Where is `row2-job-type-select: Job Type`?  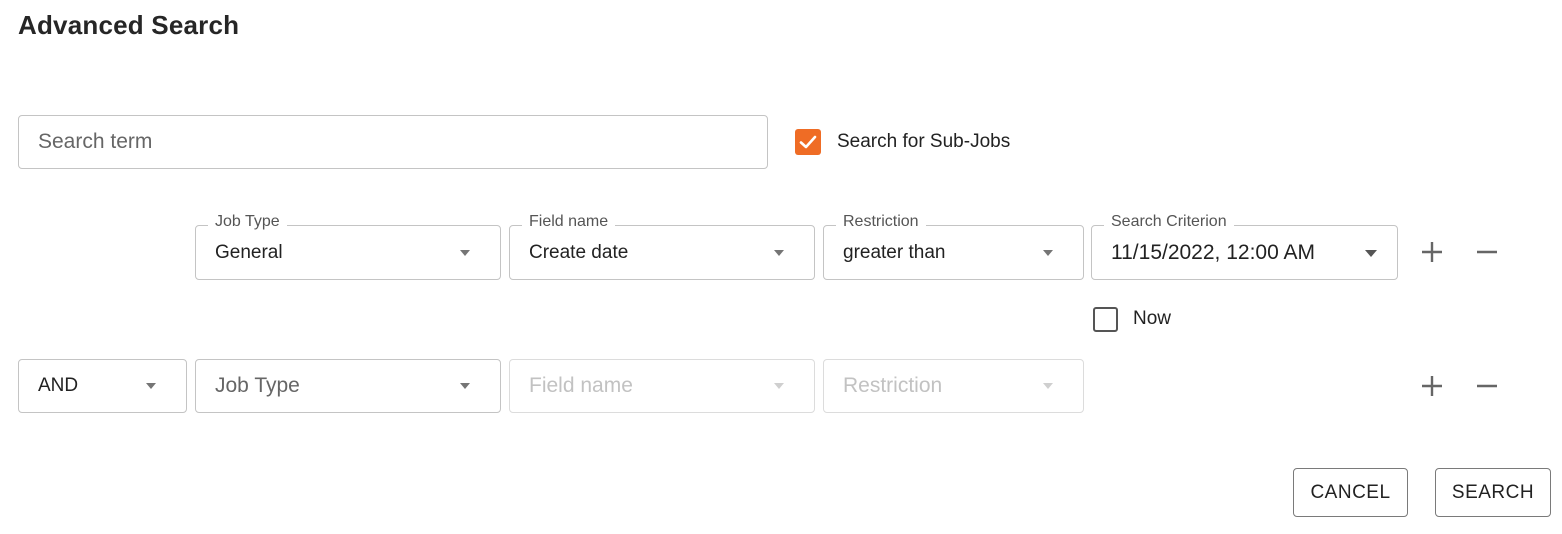 row2-job-type-select: Job Type is located at coordinates (348, 386).